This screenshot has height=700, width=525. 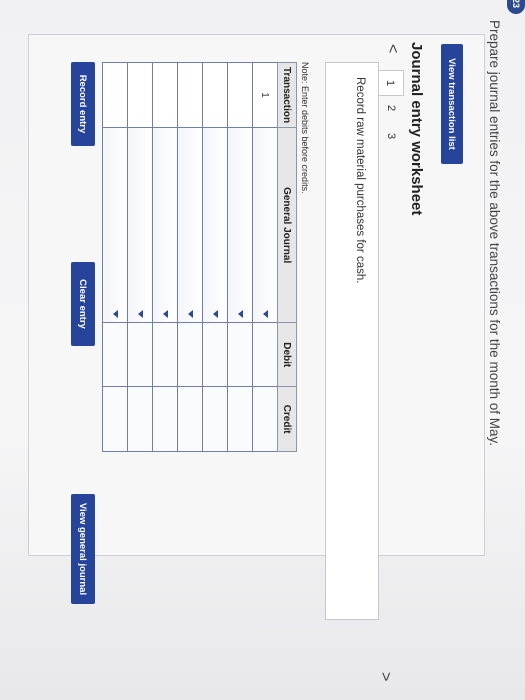 I want to click on table-header-row: Transaction General Journal Debit Credit, so click(x=287, y=257).